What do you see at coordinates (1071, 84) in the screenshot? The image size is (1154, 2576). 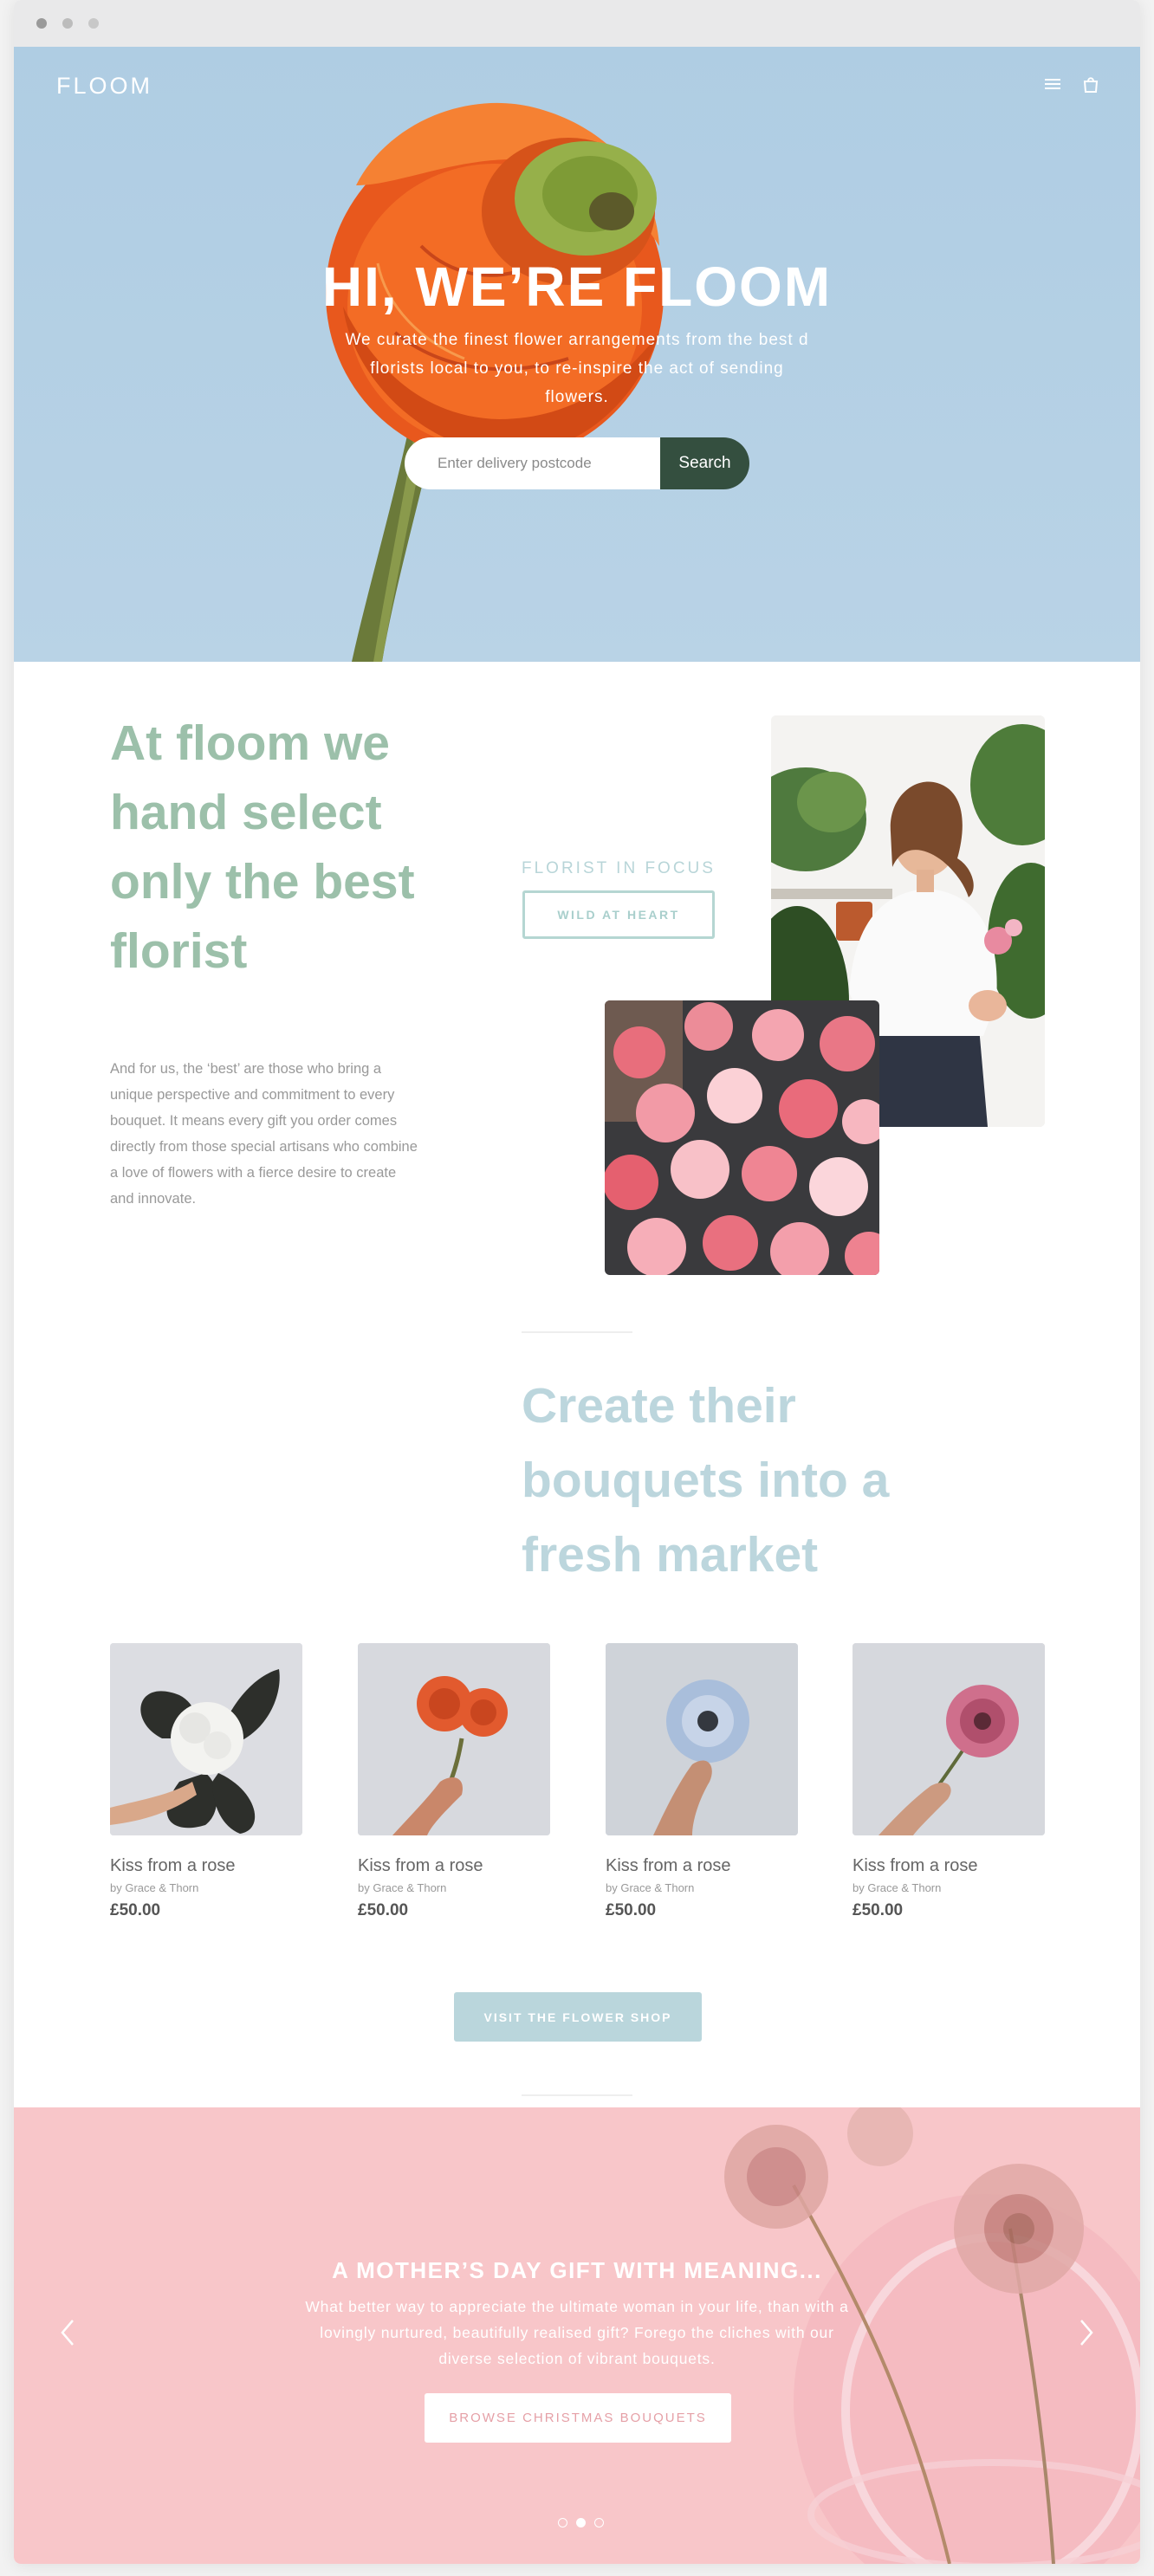 I see `header-nav-icons` at bounding box center [1071, 84].